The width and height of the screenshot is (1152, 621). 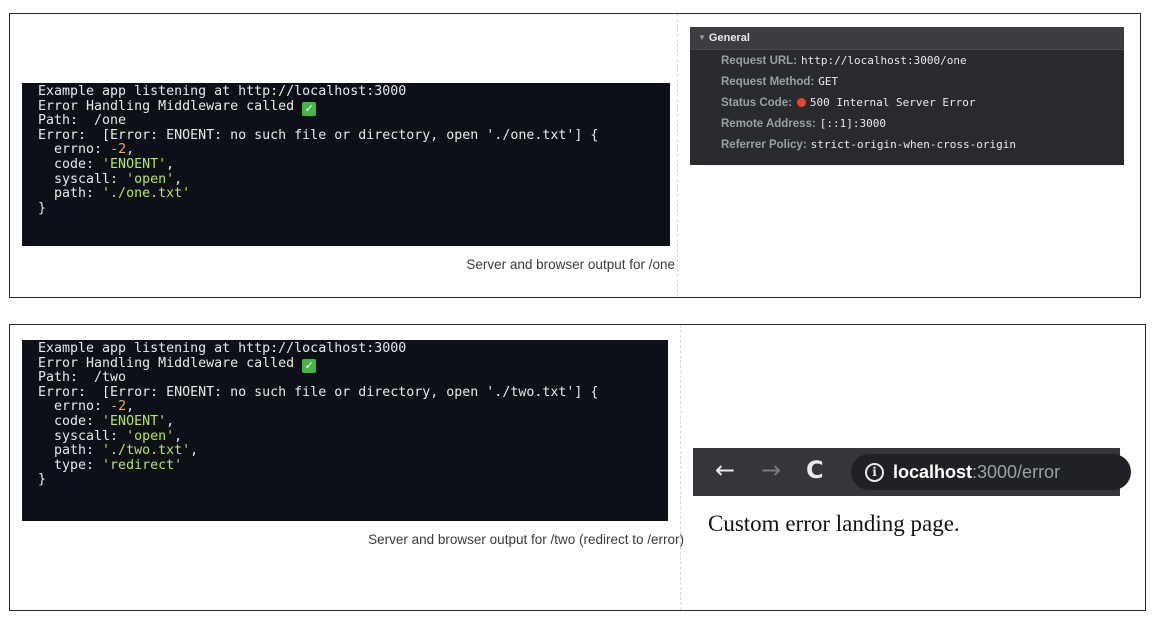 What do you see at coordinates (570, 264) in the screenshot?
I see `figure-one-caption: Server and browser output for /one` at bounding box center [570, 264].